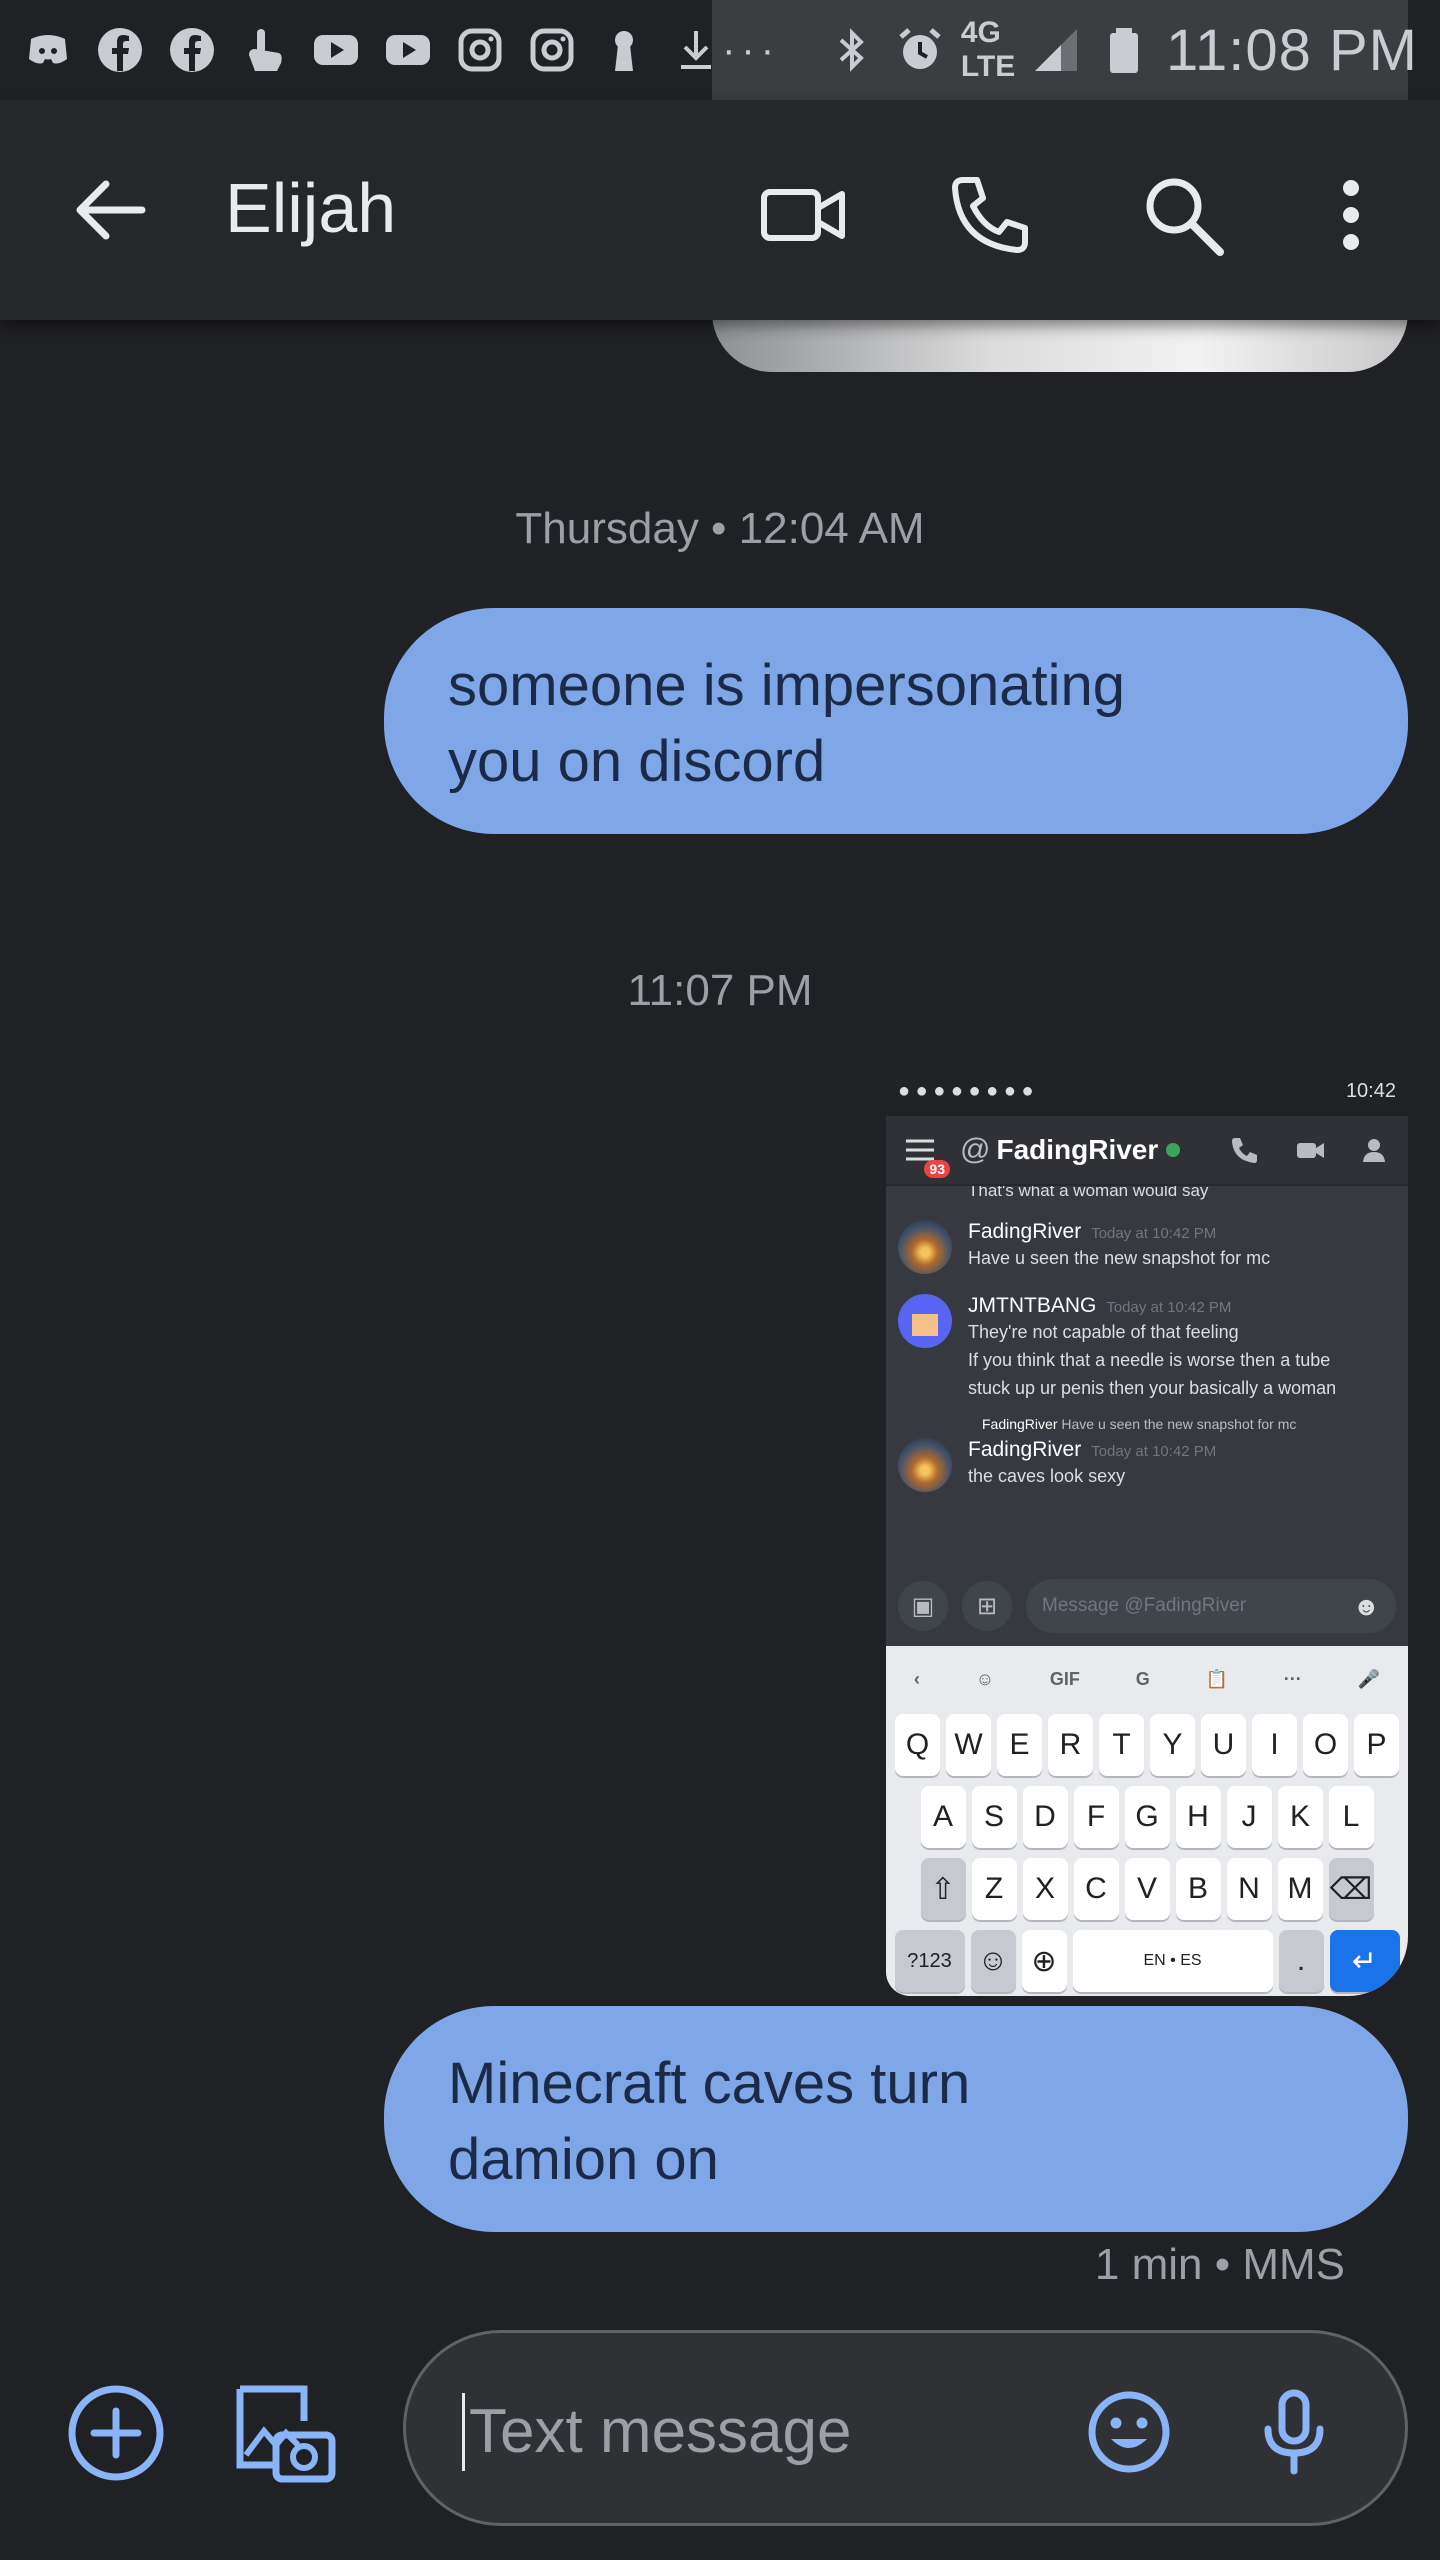 Image resolution: width=1440 pixels, height=2560 pixels. I want to click on key-z: Z, so click(994, 1889).